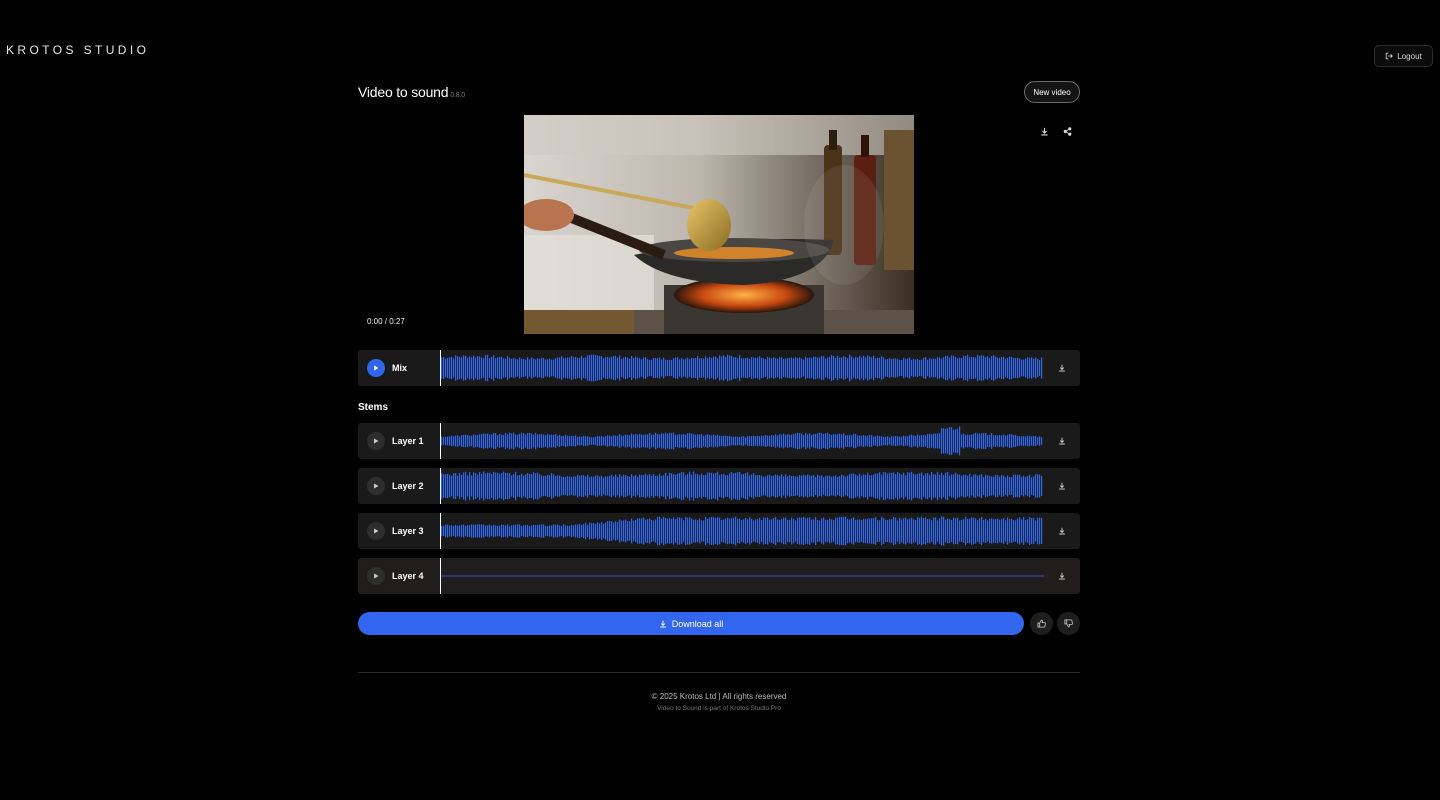 Image resolution: width=1440 pixels, height=800 pixels. Describe the element at coordinates (408, 576) in the screenshot. I see `layer-4-label: Layer 4` at that location.